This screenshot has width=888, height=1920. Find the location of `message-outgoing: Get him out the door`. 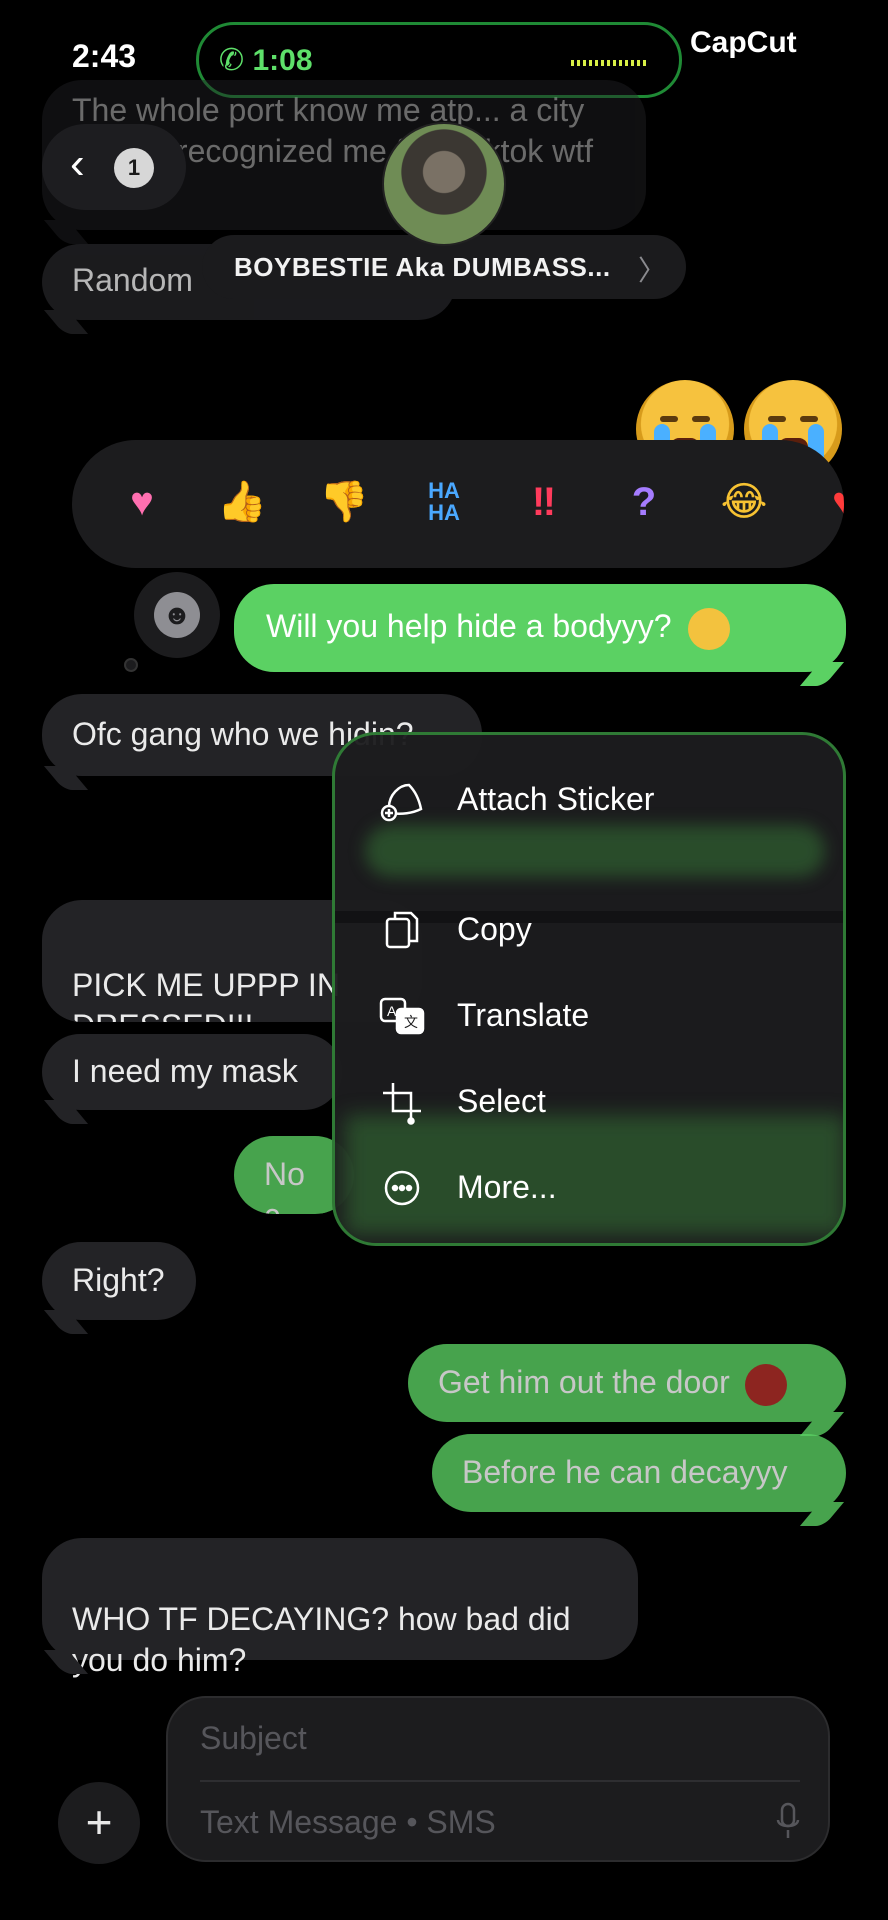

message-outgoing: Get him out the door is located at coordinates (627, 1383).